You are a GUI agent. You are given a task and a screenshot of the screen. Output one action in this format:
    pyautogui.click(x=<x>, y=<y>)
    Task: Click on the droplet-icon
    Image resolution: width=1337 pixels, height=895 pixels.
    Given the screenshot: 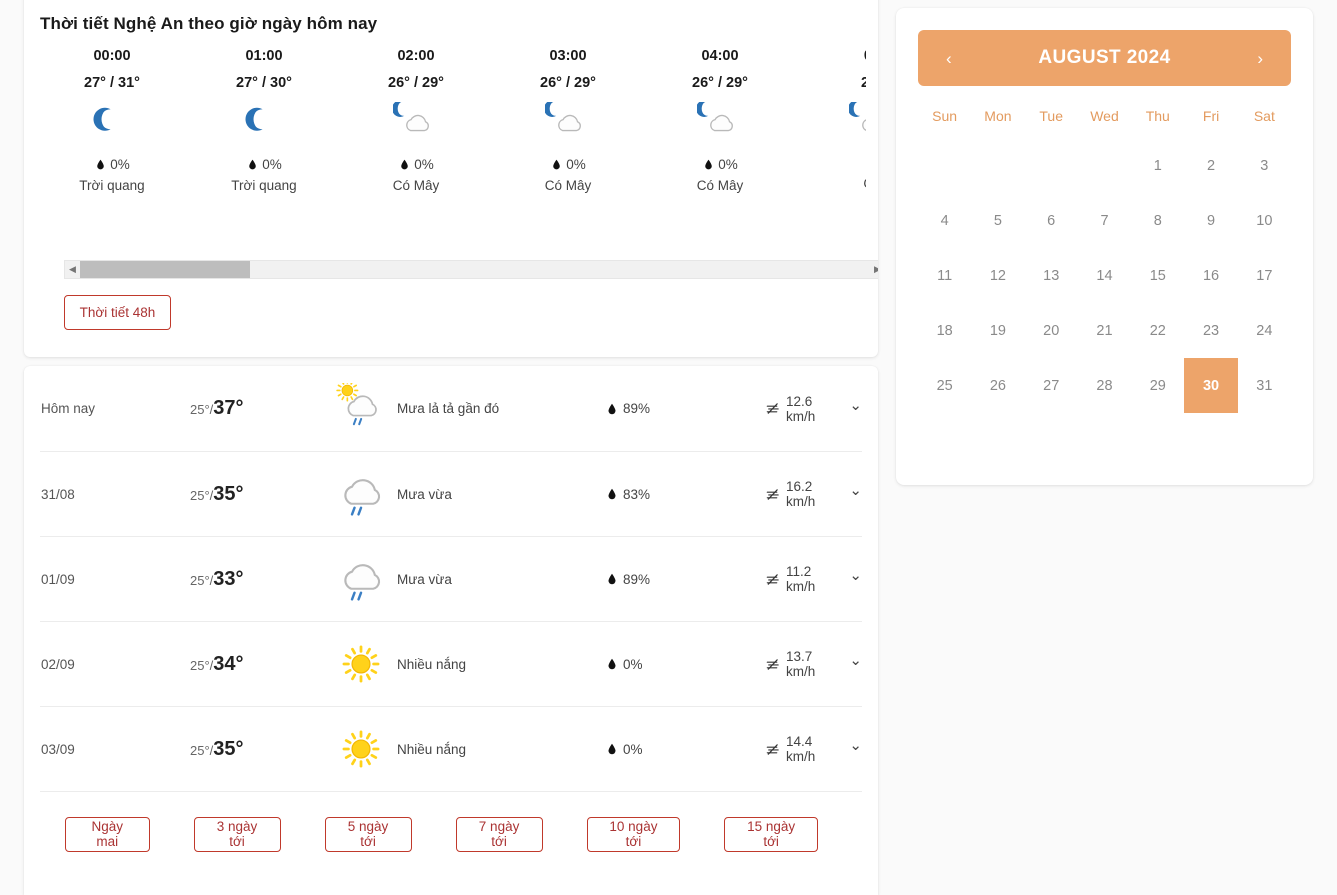 What is the action you would take?
    pyautogui.click(x=612, y=749)
    